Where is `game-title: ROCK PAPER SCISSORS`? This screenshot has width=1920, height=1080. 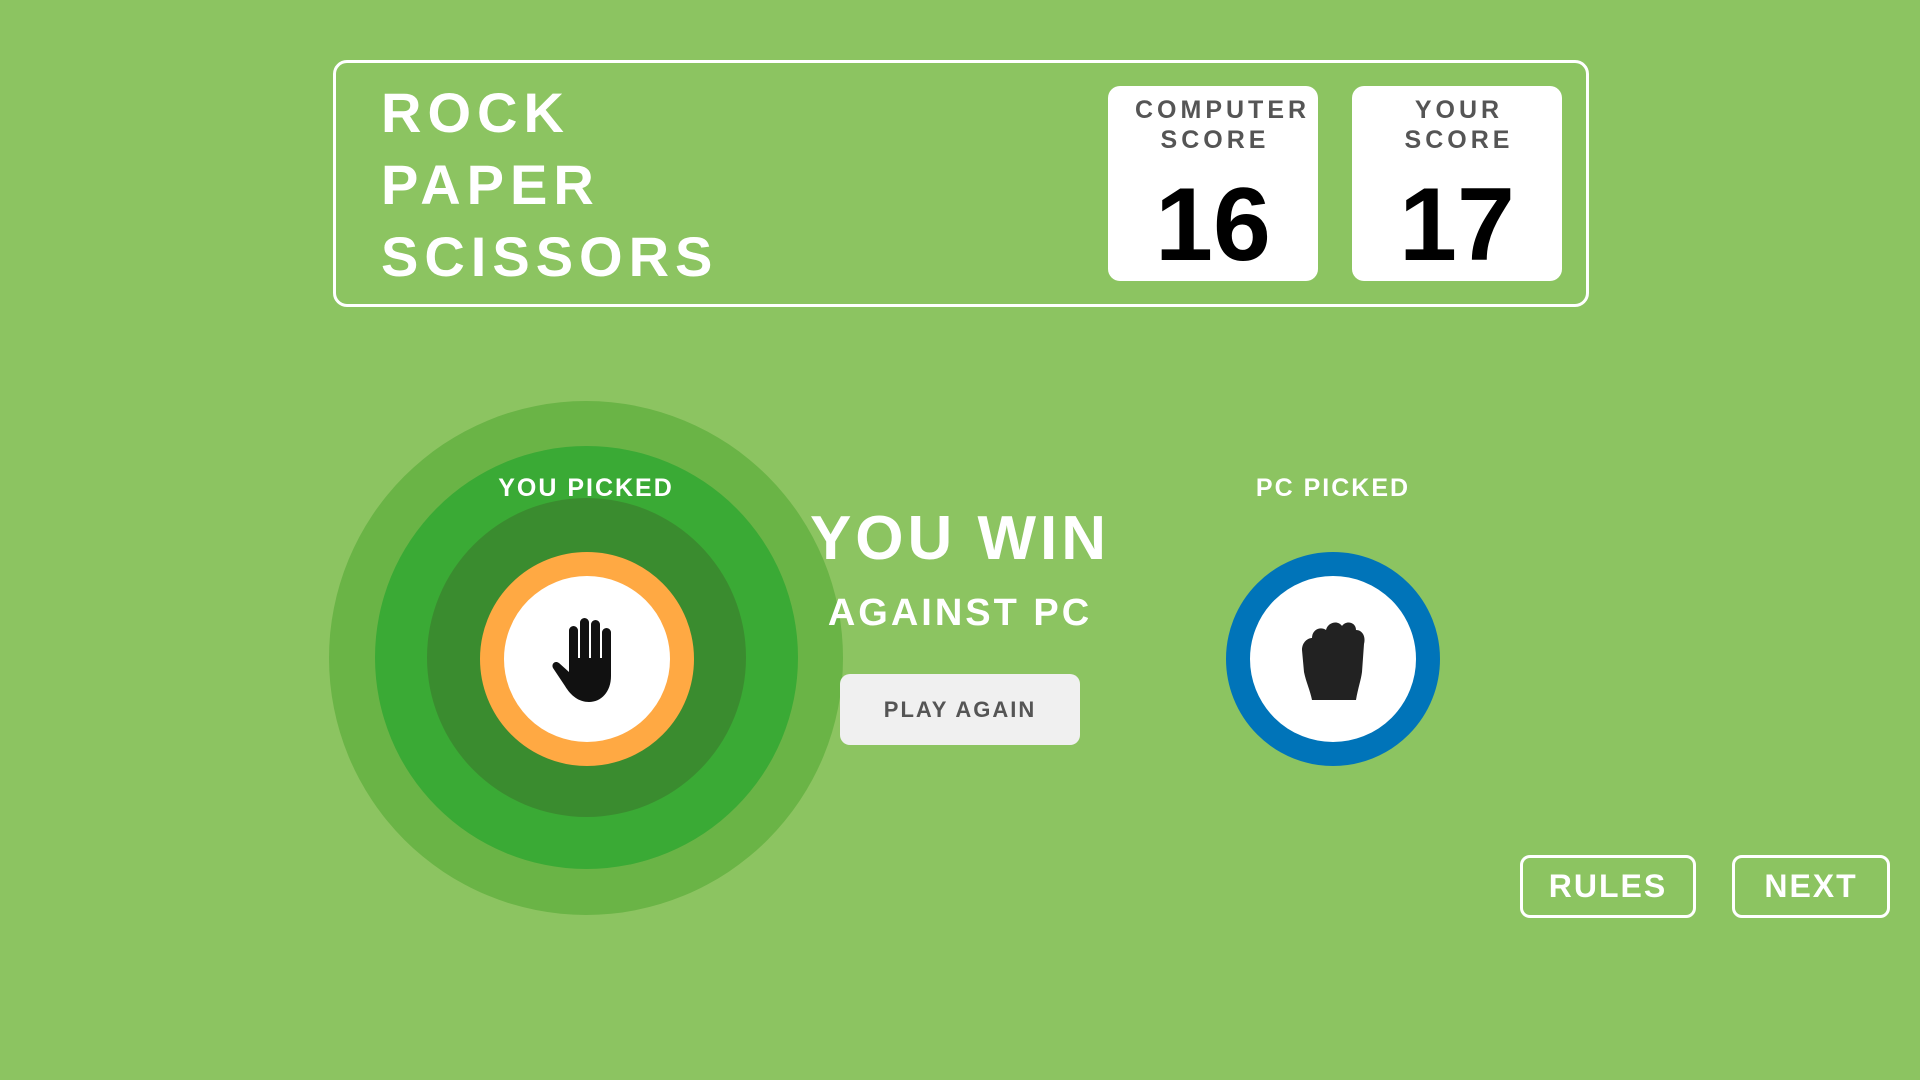 game-title: ROCK PAPER SCISSORS is located at coordinates (549, 185).